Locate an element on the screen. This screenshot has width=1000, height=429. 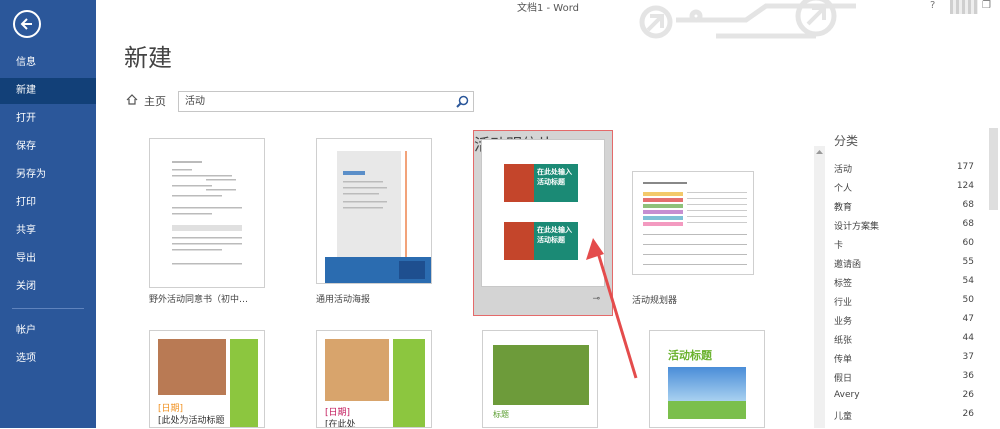
category-label: 传单 is located at coordinates (843, 360).